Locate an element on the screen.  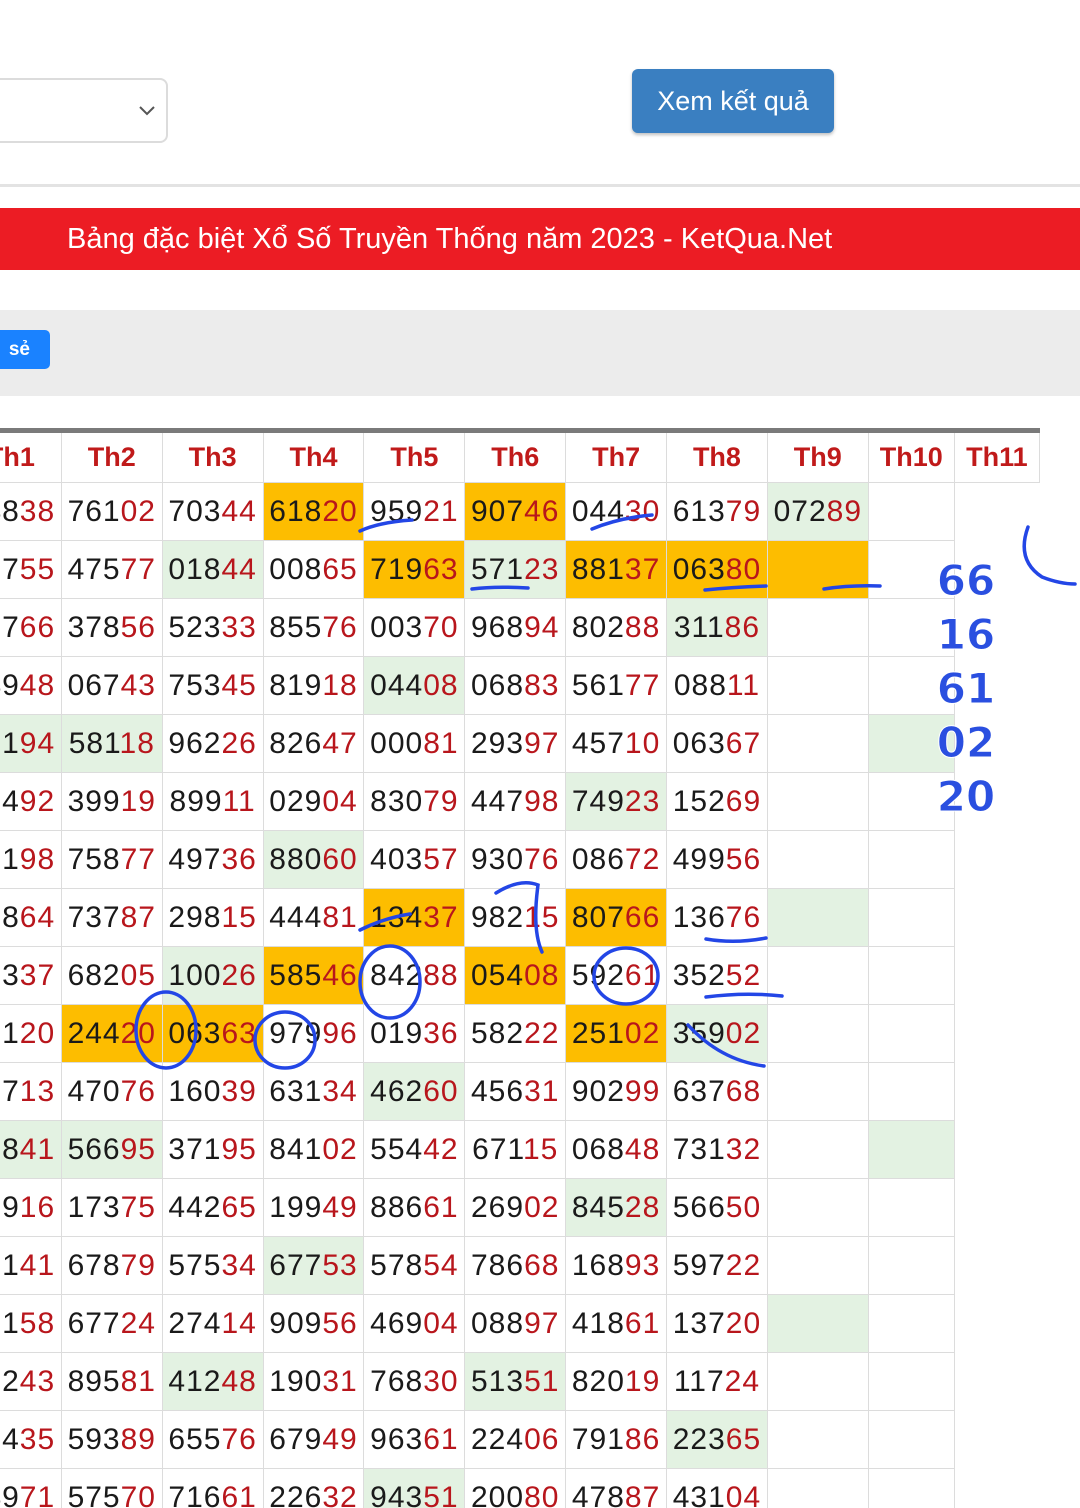
share-button: sẻ is located at coordinates (25, 349).